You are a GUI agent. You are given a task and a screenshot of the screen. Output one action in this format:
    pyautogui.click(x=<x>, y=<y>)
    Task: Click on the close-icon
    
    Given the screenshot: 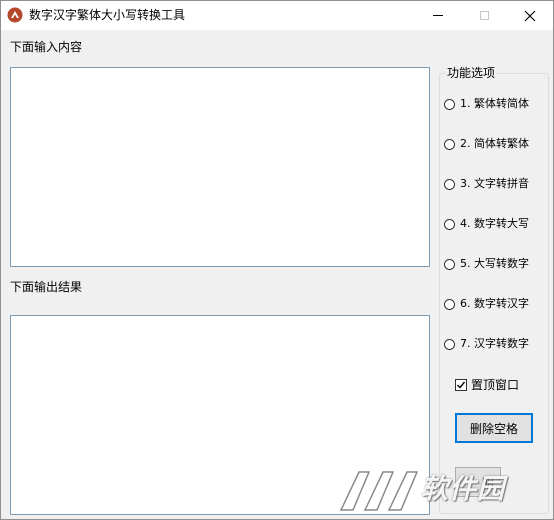 What is the action you would take?
    pyautogui.click(x=530, y=15)
    